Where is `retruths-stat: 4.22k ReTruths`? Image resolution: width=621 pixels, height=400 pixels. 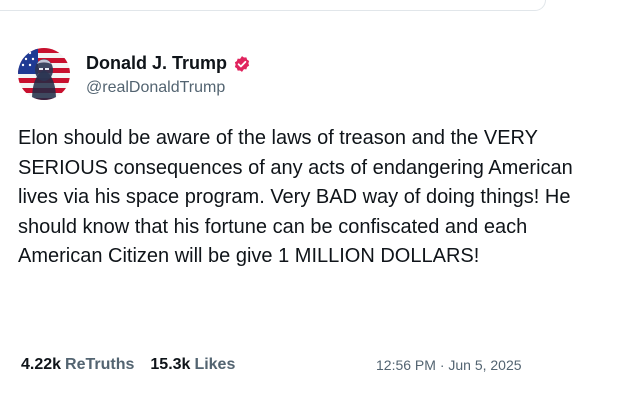
retruths-stat: 4.22k ReTruths is located at coordinates (77, 365).